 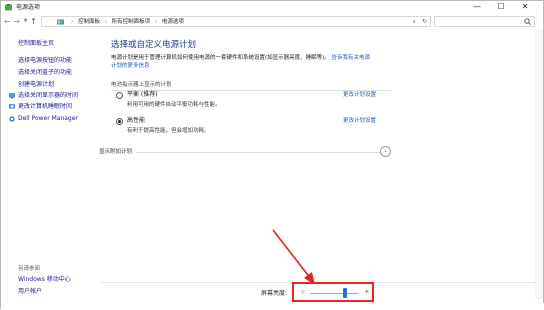 I want to click on up-button: ↑, so click(x=33, y=21).